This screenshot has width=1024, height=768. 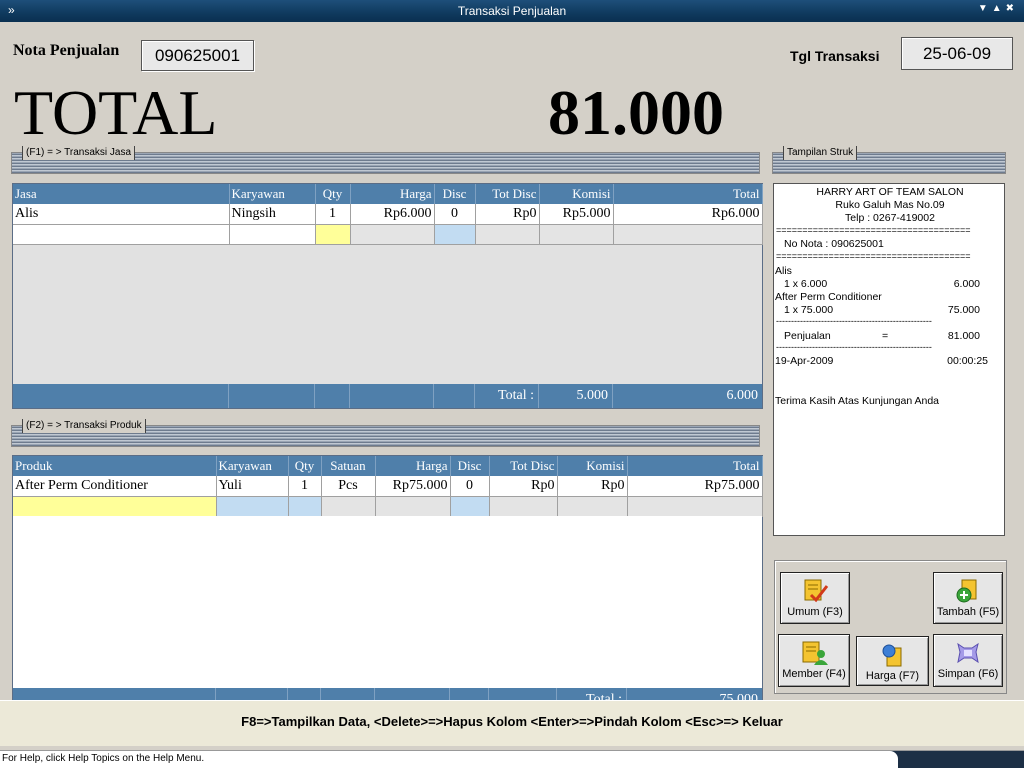 What do you see at coordinates (576, 214) in the screenshot?
I see `cell-komisi: Rp5.000` at bounding box center [576, 214].